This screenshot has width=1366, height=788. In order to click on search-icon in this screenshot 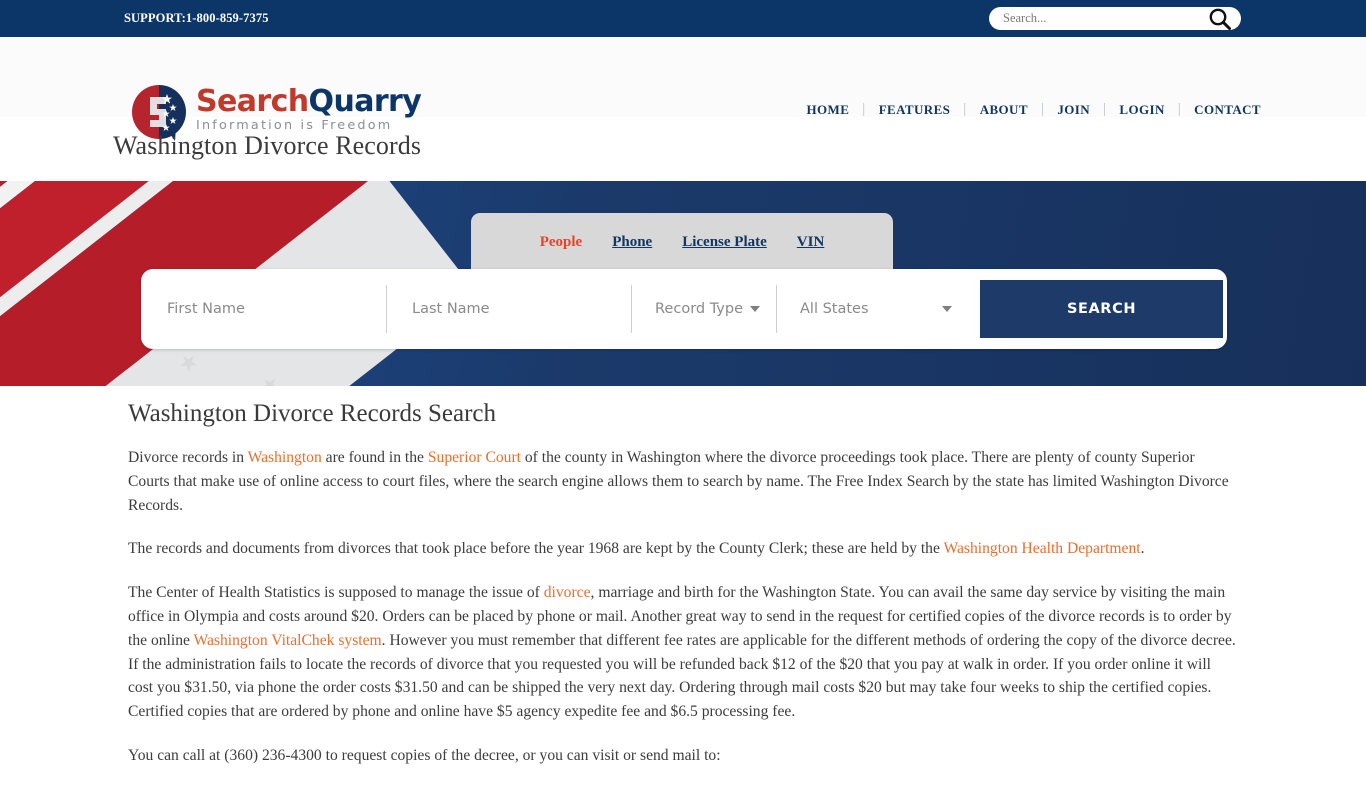, I will do `click(1220, 19)`.